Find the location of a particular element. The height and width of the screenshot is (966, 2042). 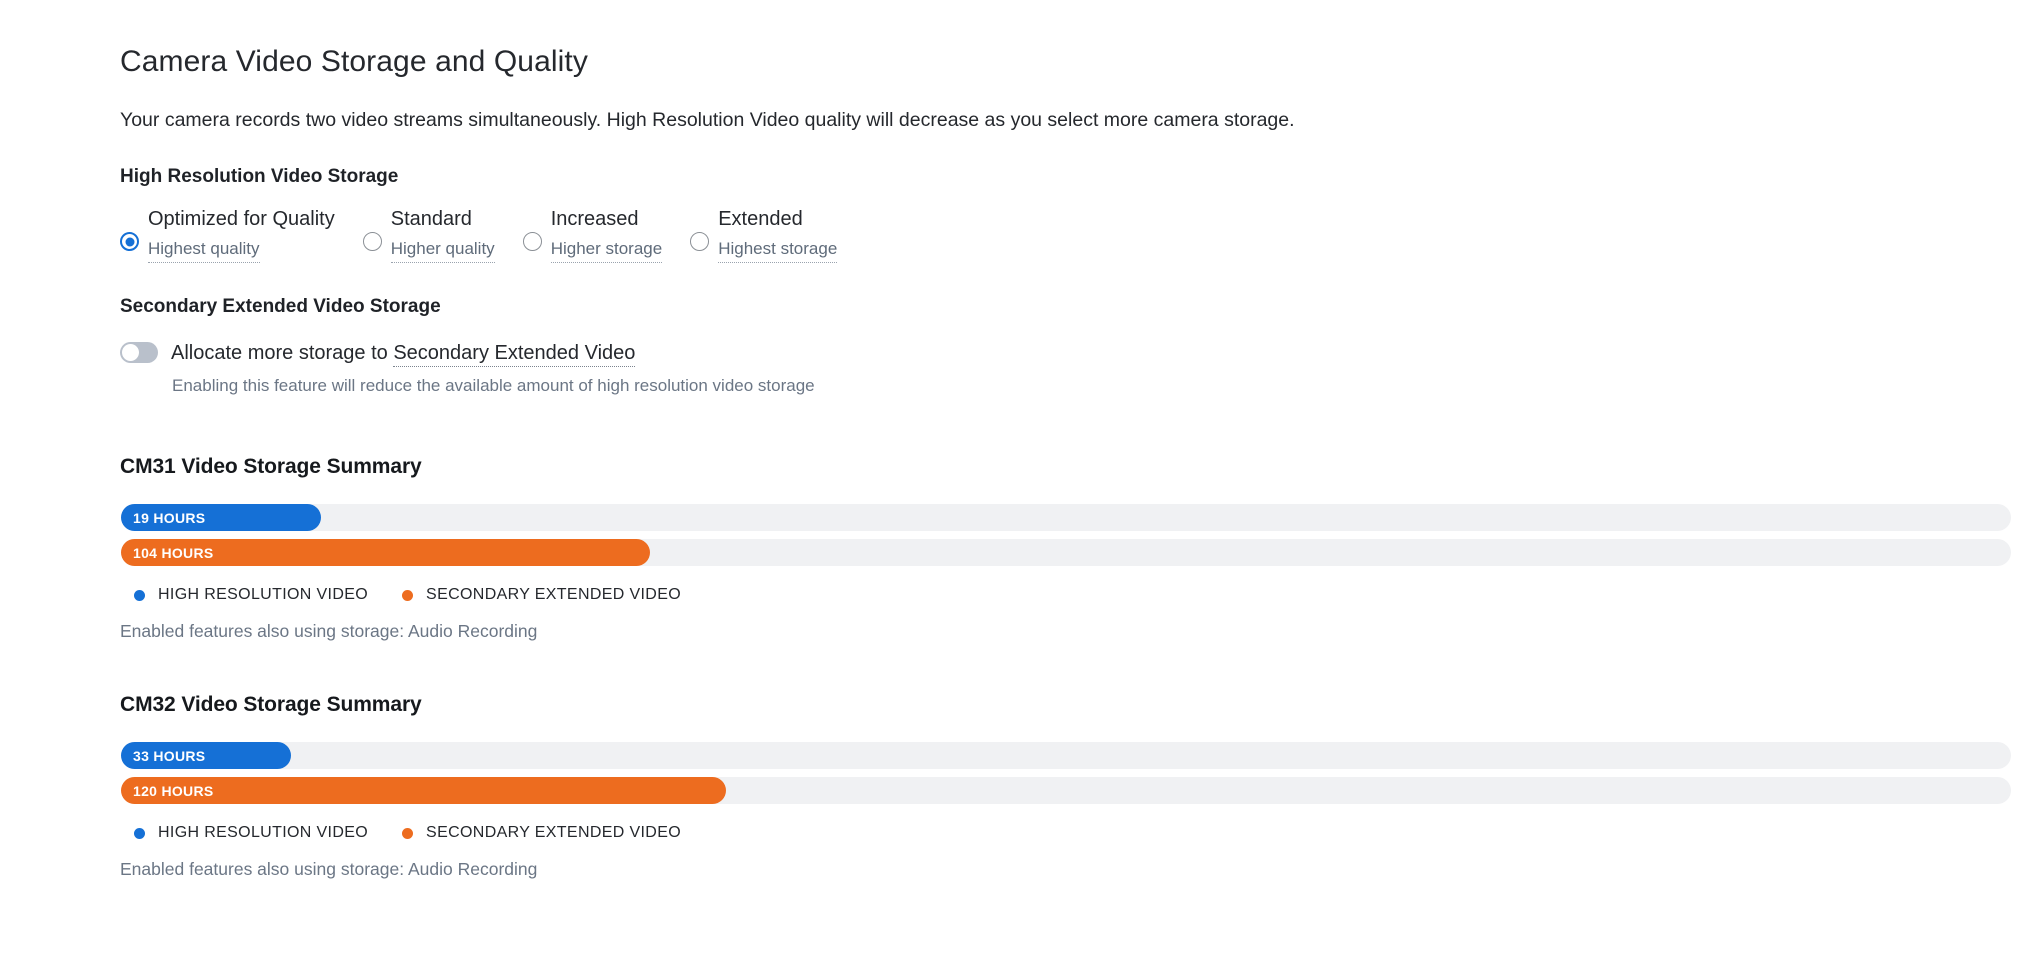

radio-icon-optimized-for-quality is located at coordinates (129, 241).